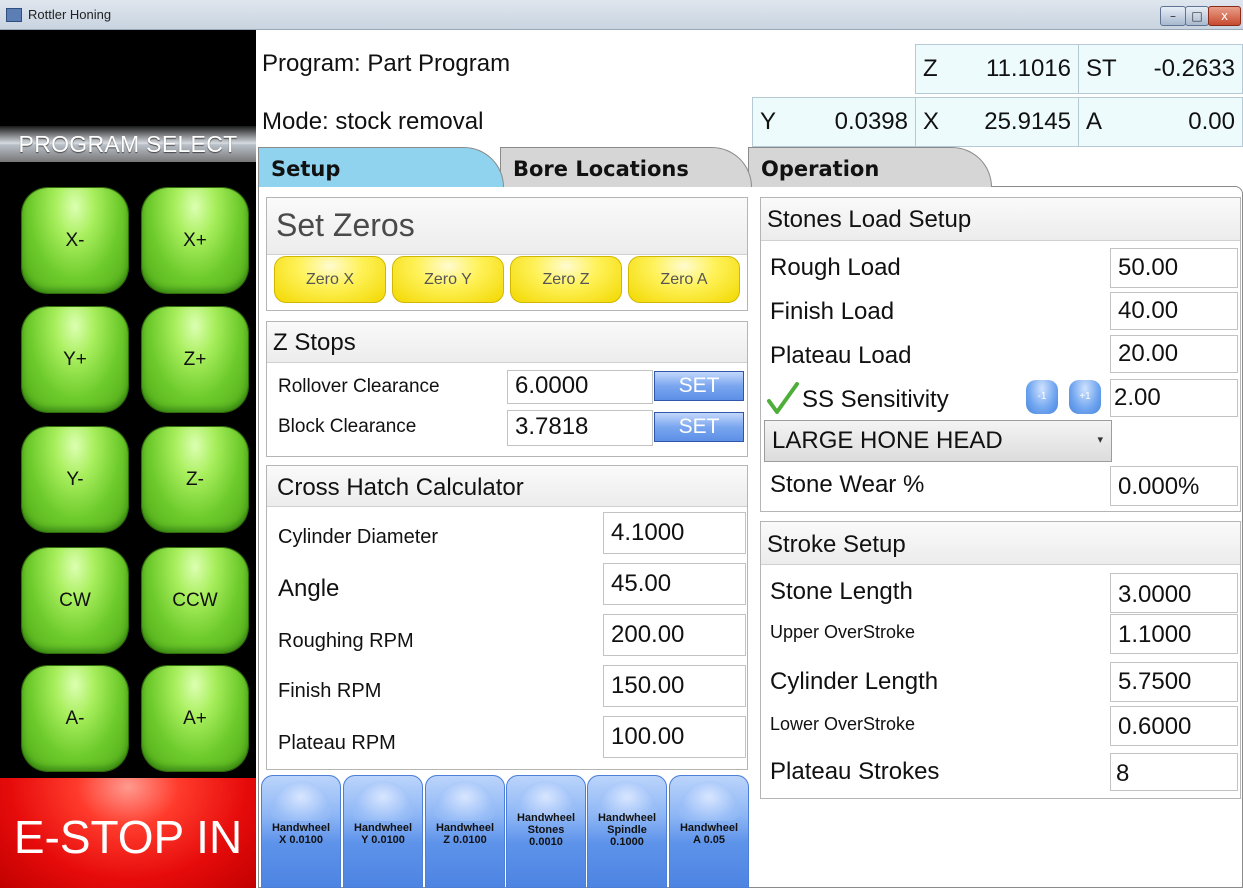  I want to click on plateau-rpm-label: Plateau RPM, so click(337, 743).